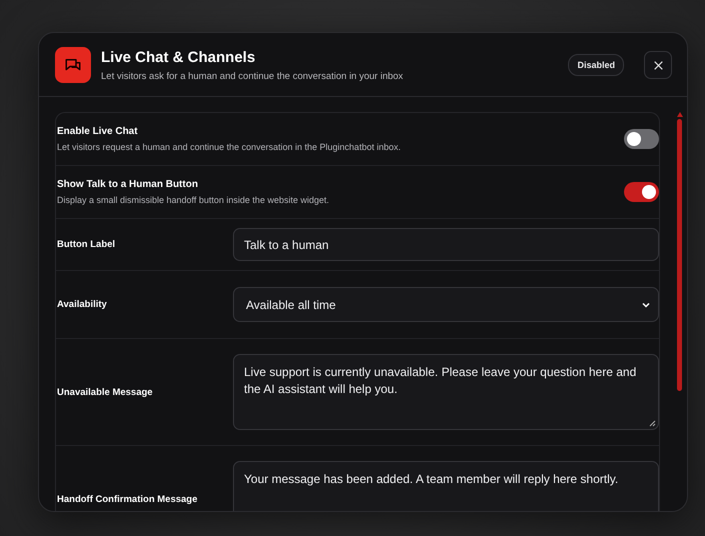 This screenshot has width=705, height=536. I want to click on setting-description: Display a small dismissible handoff button inside the website widget., so click(193, 200).